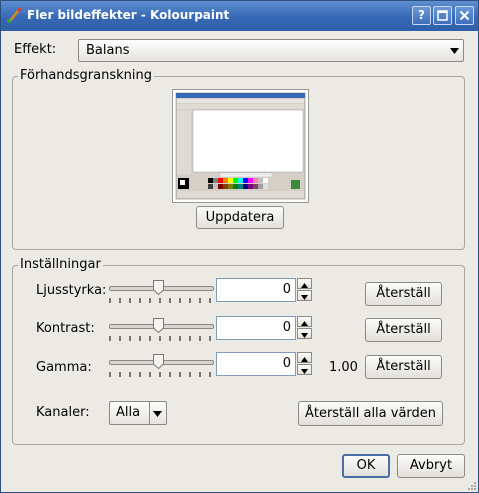  Describe the element at coordinates (14, 15) in the screenshot. I see `kolourpaint-app-icon` at that location.